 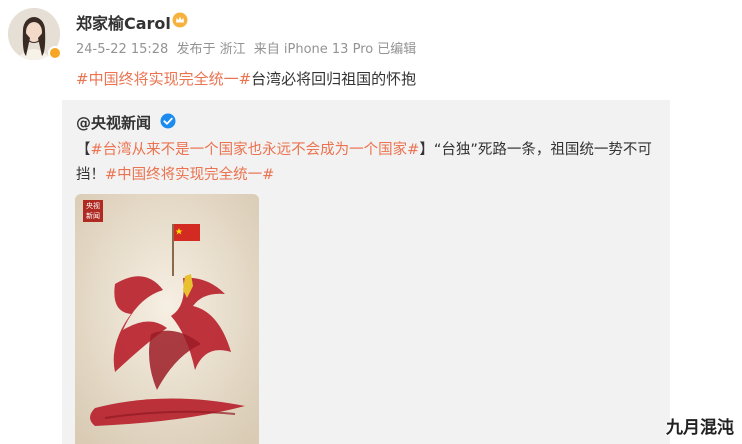 I want to click on logo-line-2: 新闻, so click(x=93, y=216).